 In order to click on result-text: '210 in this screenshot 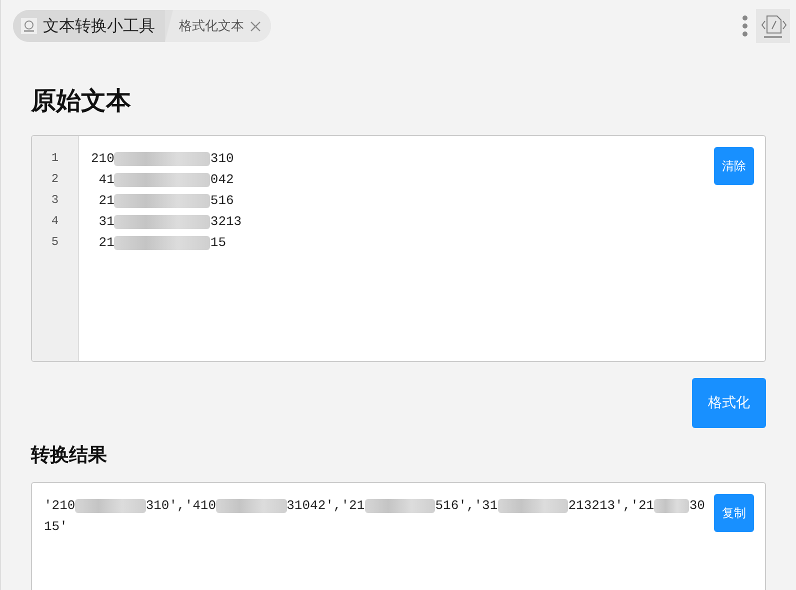, I will do `click(60, 506)`.